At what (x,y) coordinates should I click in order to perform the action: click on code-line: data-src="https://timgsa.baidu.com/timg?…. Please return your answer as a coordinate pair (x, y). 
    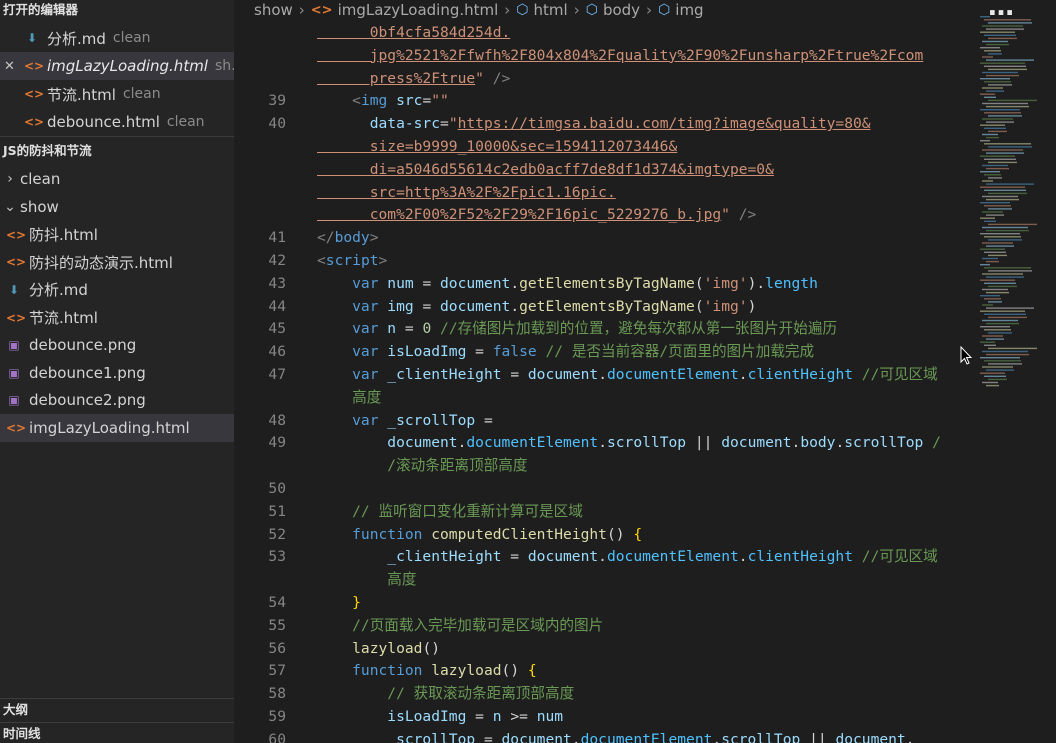
    Looking at the image, I should click on (594, 124).